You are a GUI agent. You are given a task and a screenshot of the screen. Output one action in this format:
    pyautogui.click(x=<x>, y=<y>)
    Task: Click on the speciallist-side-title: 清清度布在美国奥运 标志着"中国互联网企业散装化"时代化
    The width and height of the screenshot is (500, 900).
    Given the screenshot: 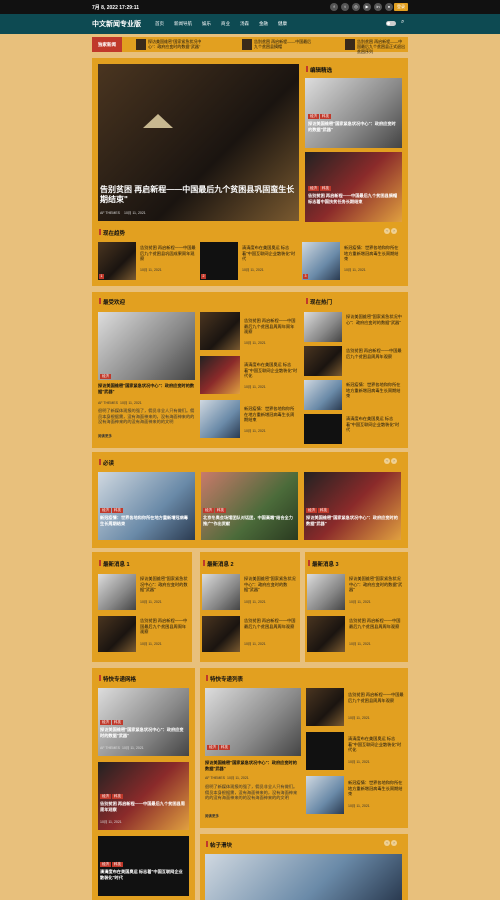 What is the action you would take?
    pyautogui.click(x=376, y=744)
    